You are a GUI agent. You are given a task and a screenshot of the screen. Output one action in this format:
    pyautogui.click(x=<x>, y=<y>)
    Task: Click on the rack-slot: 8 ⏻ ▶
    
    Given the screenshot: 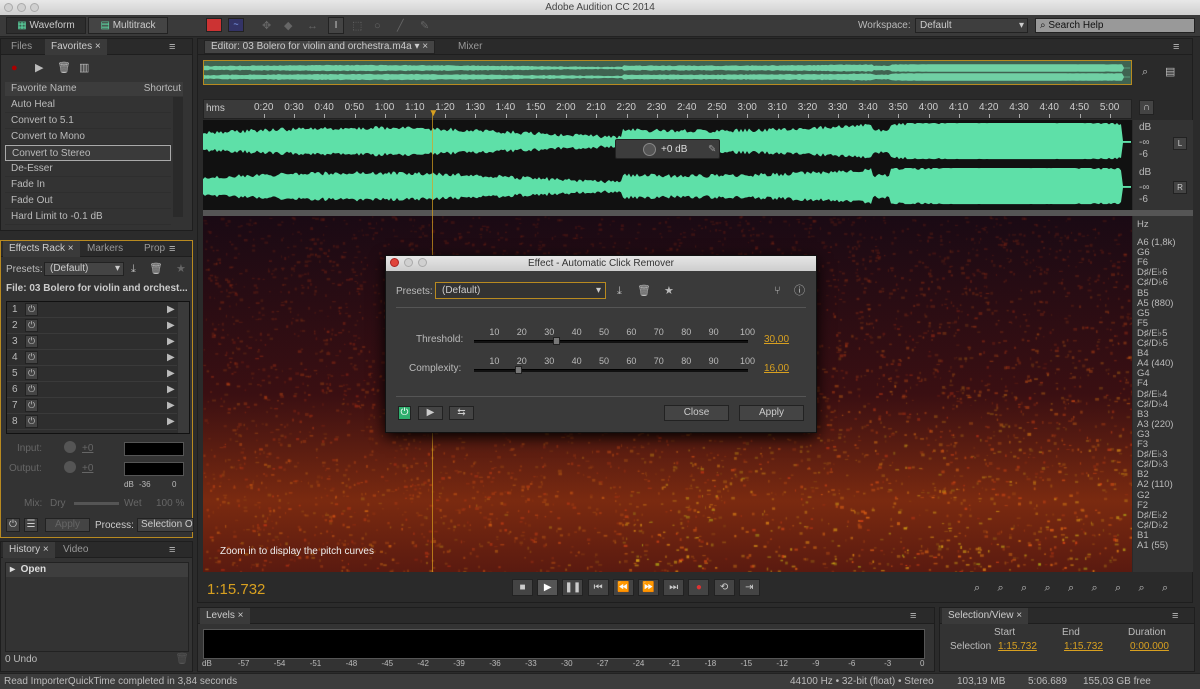 What is the action you would take?
    pyautogui.click(x=92, y=422)
    